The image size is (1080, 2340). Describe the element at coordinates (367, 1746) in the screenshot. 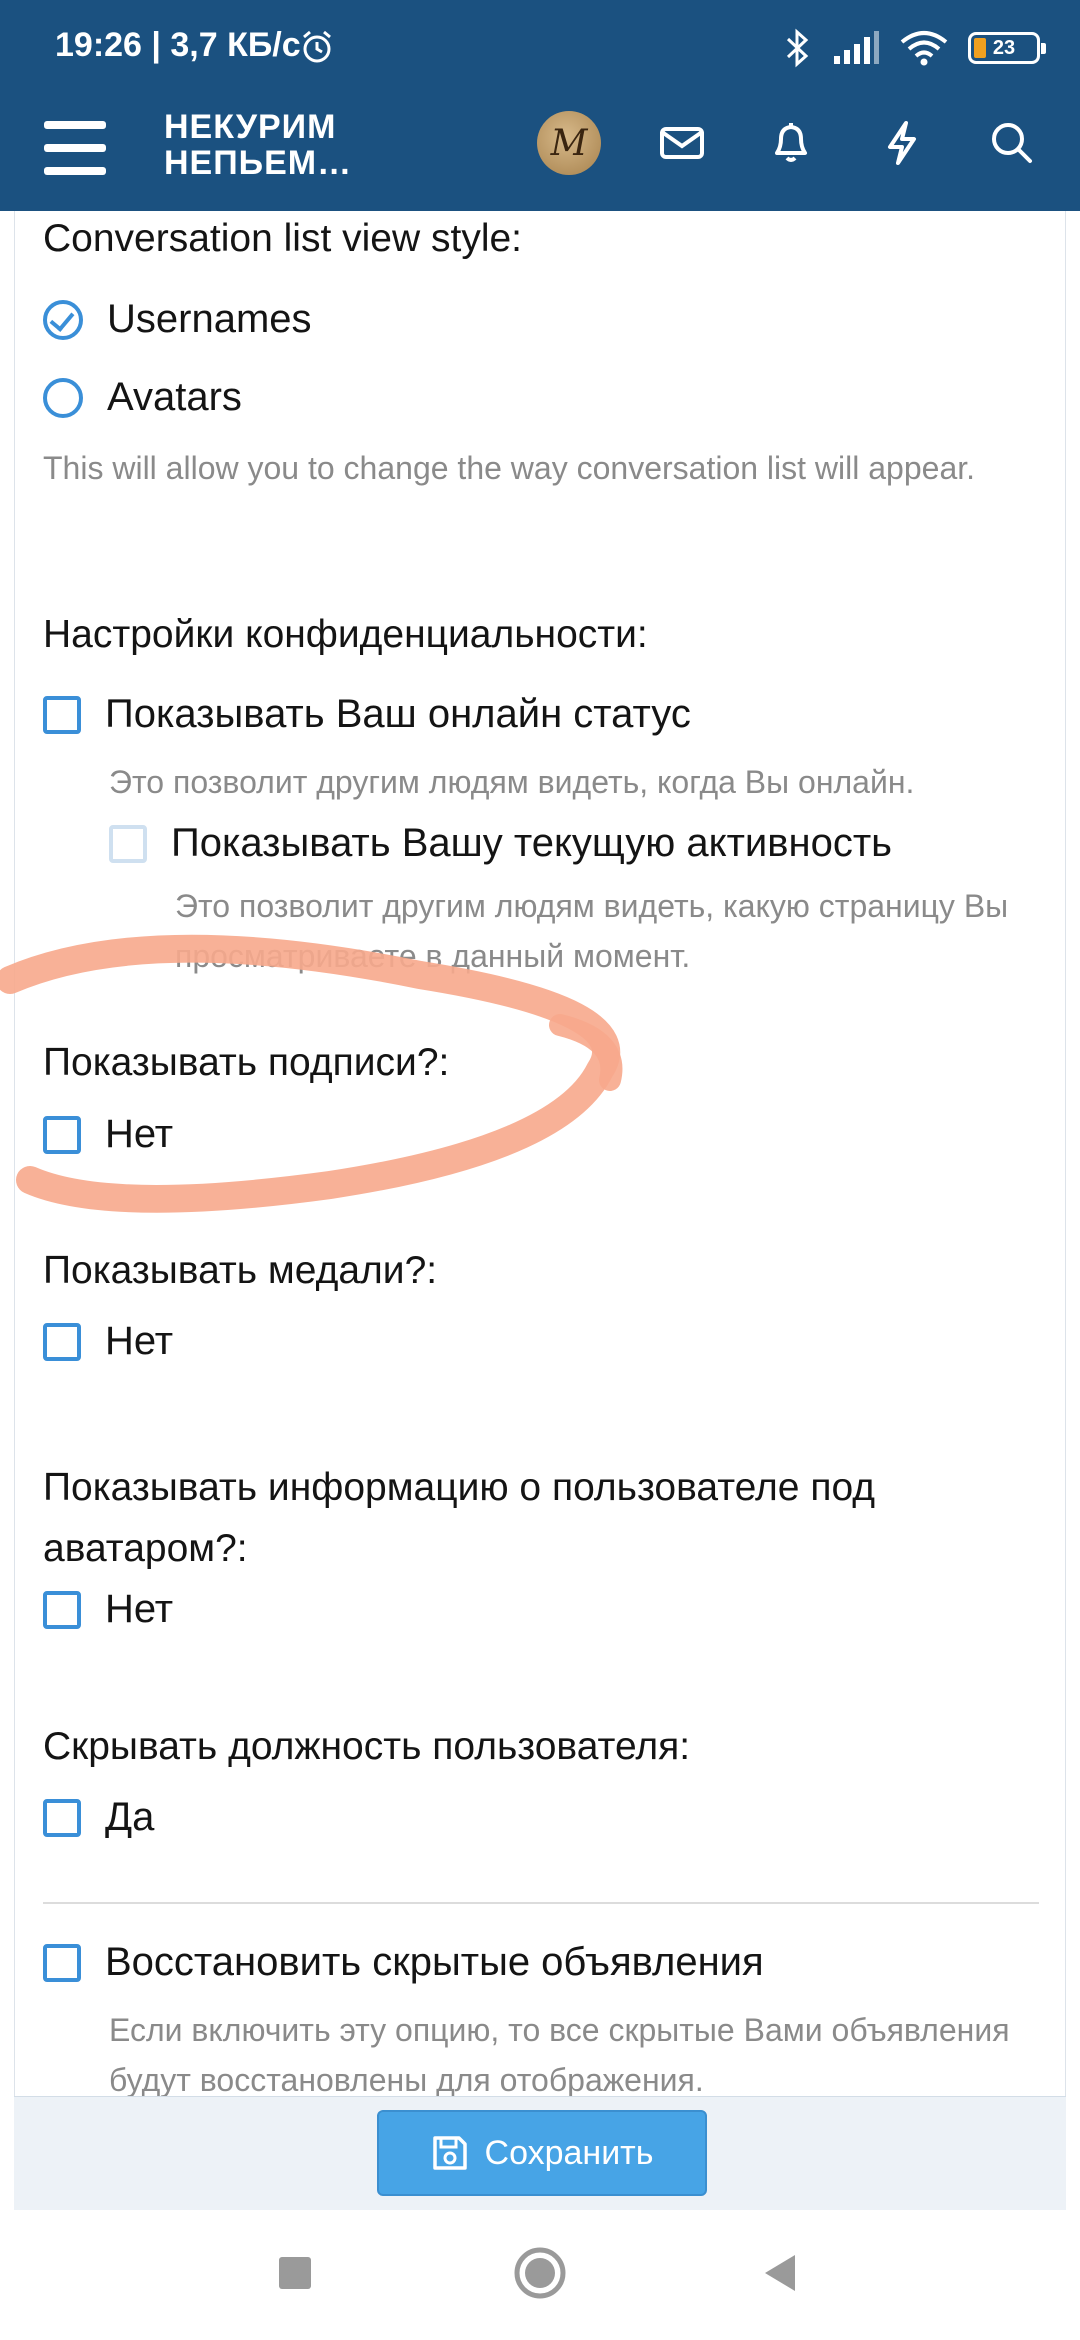

I see `hide-title-label: Скрывать должность пользователя:` at that location.